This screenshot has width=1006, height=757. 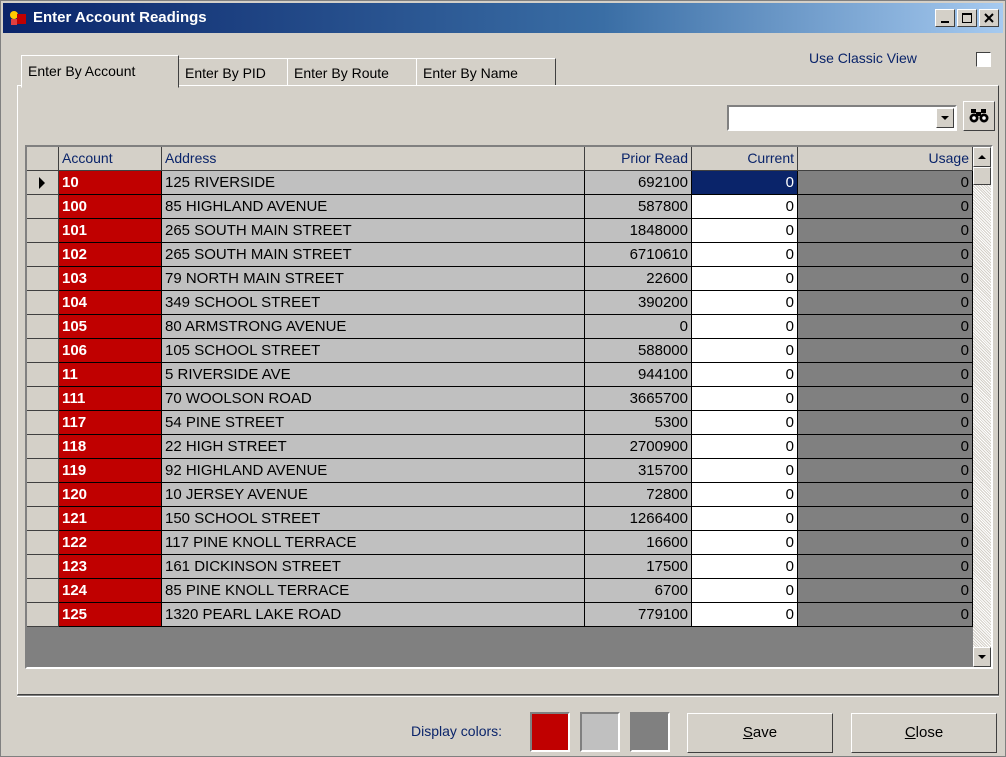 What do you see at coordinates (373, 255) in the screenshot?
I see `address-cell: 265 SOUTH MAIN STREET` at bounding box center [373, 255].